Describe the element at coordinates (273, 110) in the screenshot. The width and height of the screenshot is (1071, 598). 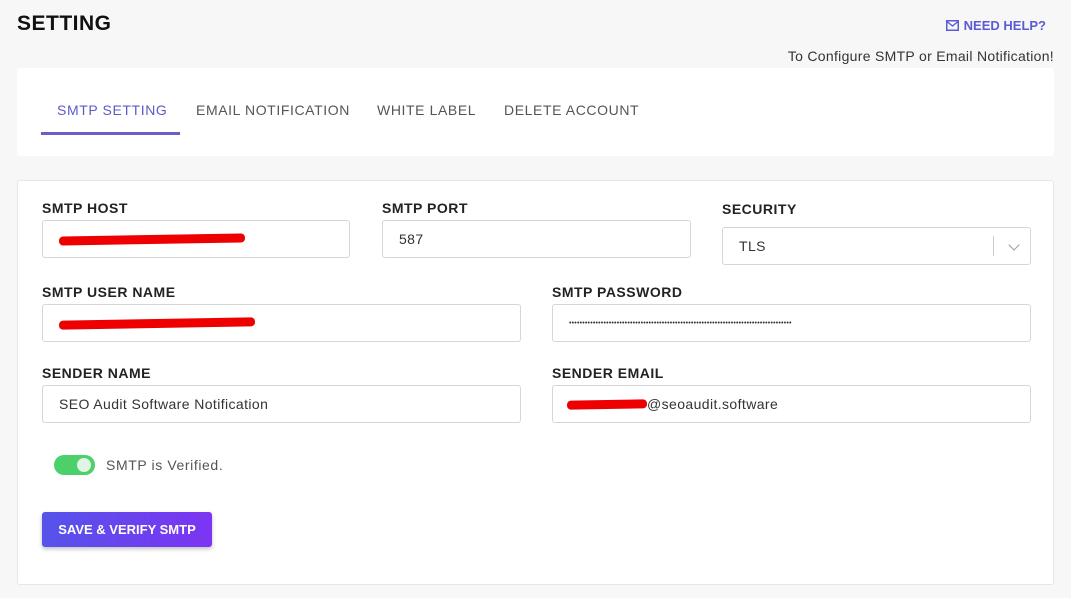
I see `tab-email-notification: EMAIL NOTIFICATION` at that location.